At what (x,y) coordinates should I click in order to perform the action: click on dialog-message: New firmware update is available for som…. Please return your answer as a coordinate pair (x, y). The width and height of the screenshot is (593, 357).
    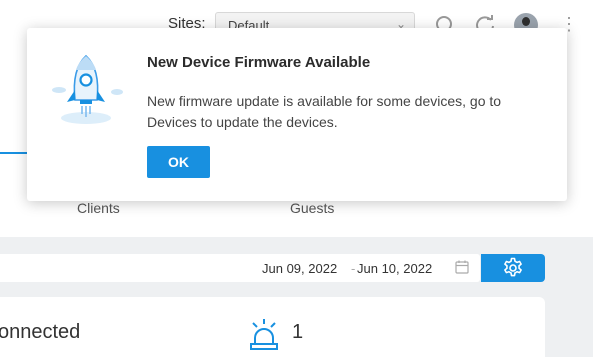
    Looking at the image, I should click on (324, 111).